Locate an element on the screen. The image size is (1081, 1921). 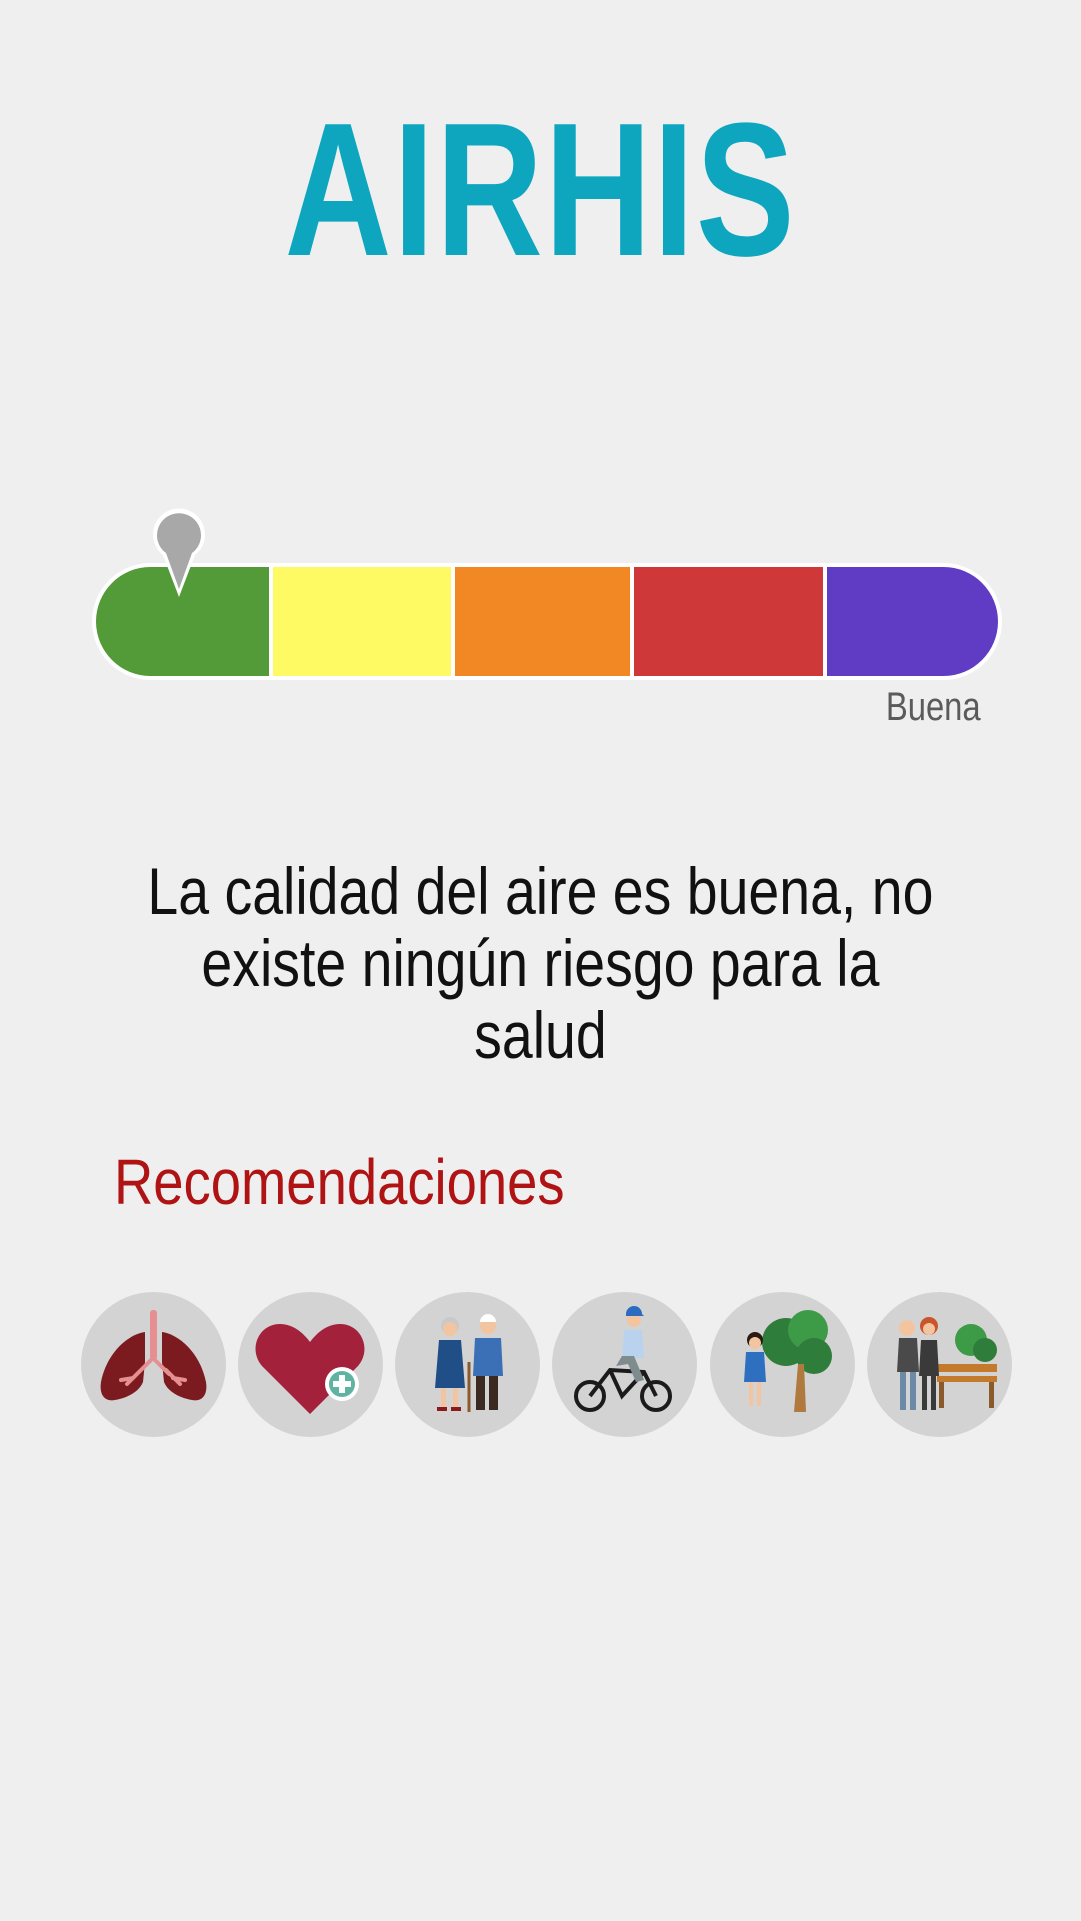
scale-segment-unhealthy-sensitive is located at coordinates (542, 621).